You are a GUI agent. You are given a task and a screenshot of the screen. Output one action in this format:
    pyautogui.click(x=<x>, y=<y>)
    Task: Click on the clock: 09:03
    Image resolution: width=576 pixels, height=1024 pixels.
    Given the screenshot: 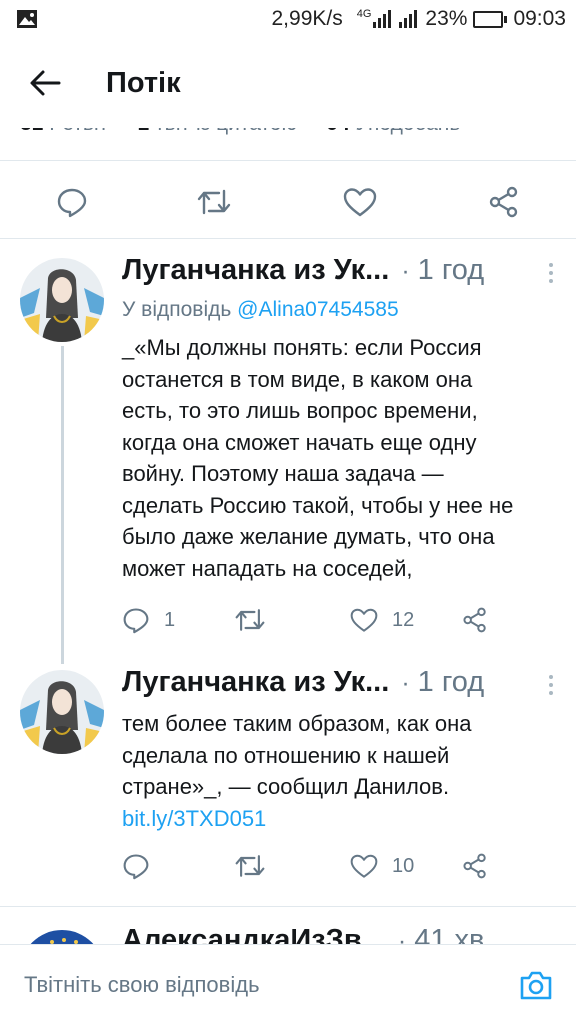 What is the action you would take?
    pyautogui.click(x=539, y=18)
    